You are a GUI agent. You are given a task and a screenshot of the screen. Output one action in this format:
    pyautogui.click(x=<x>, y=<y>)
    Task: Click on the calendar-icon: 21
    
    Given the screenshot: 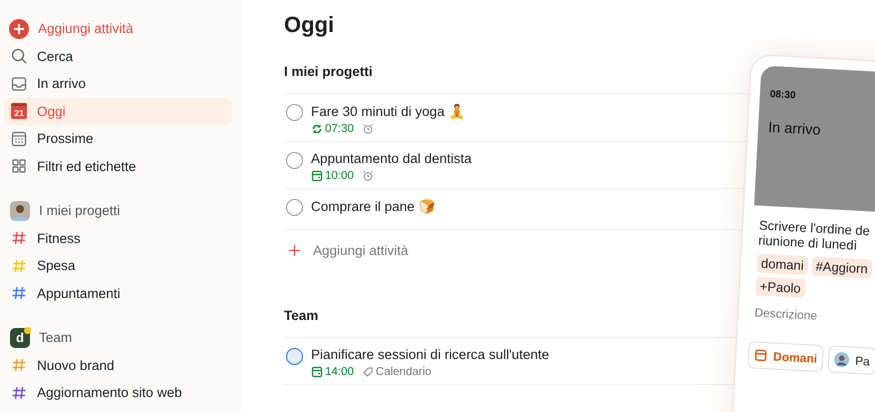 What is the action you would take?
    pyautogui.click(x=19, y=111)
    